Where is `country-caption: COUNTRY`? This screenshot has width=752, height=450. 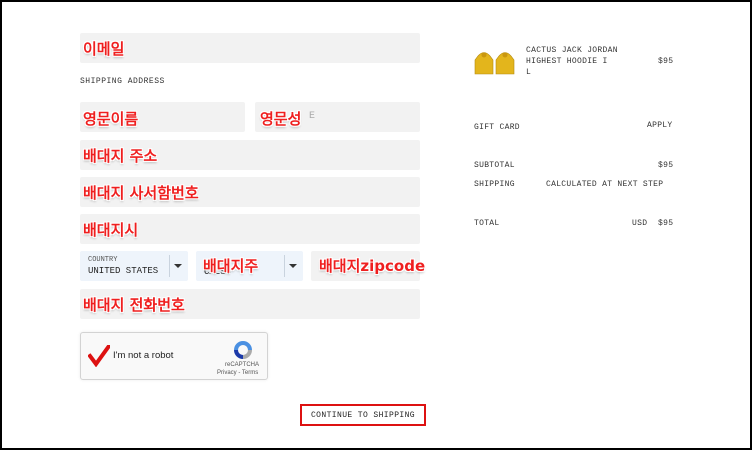
country-caption: COUNTRY is located at coordinates (103, 260).